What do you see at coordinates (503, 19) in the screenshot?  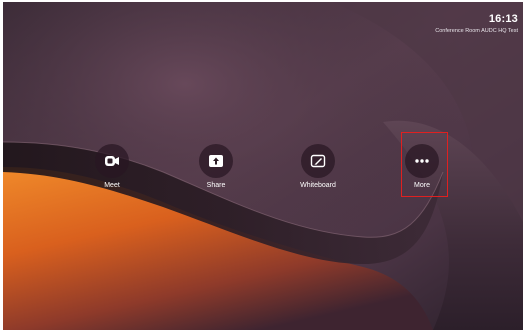 I see `clock: 16:13` at bounding box center [503, 19].